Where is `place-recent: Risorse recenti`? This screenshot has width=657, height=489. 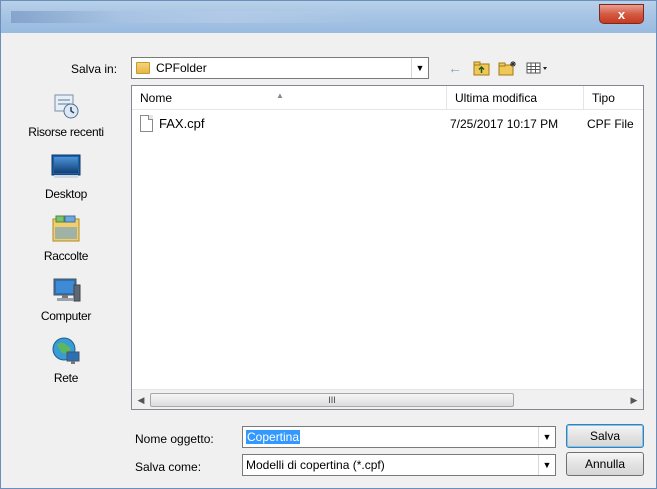 place-recent: Risorse recenti is located at coordinates (66, 114).